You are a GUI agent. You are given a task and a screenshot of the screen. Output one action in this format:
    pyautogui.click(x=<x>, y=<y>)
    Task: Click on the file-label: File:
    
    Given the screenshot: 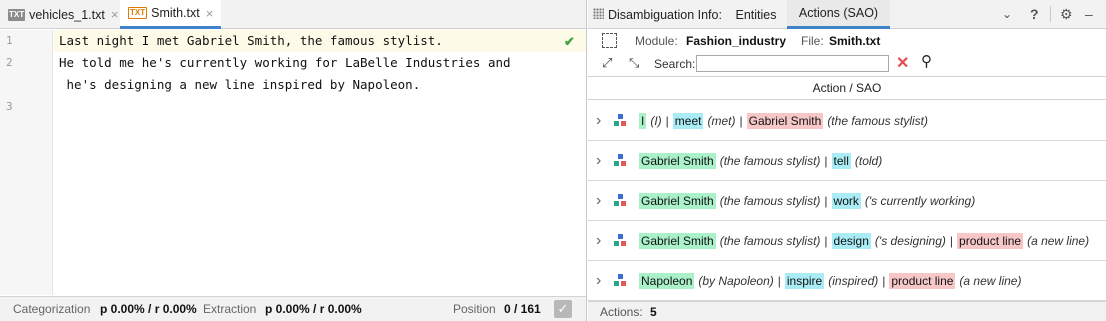 What is the action you would take?
    pyautogui.click(x=812, y=41)
    